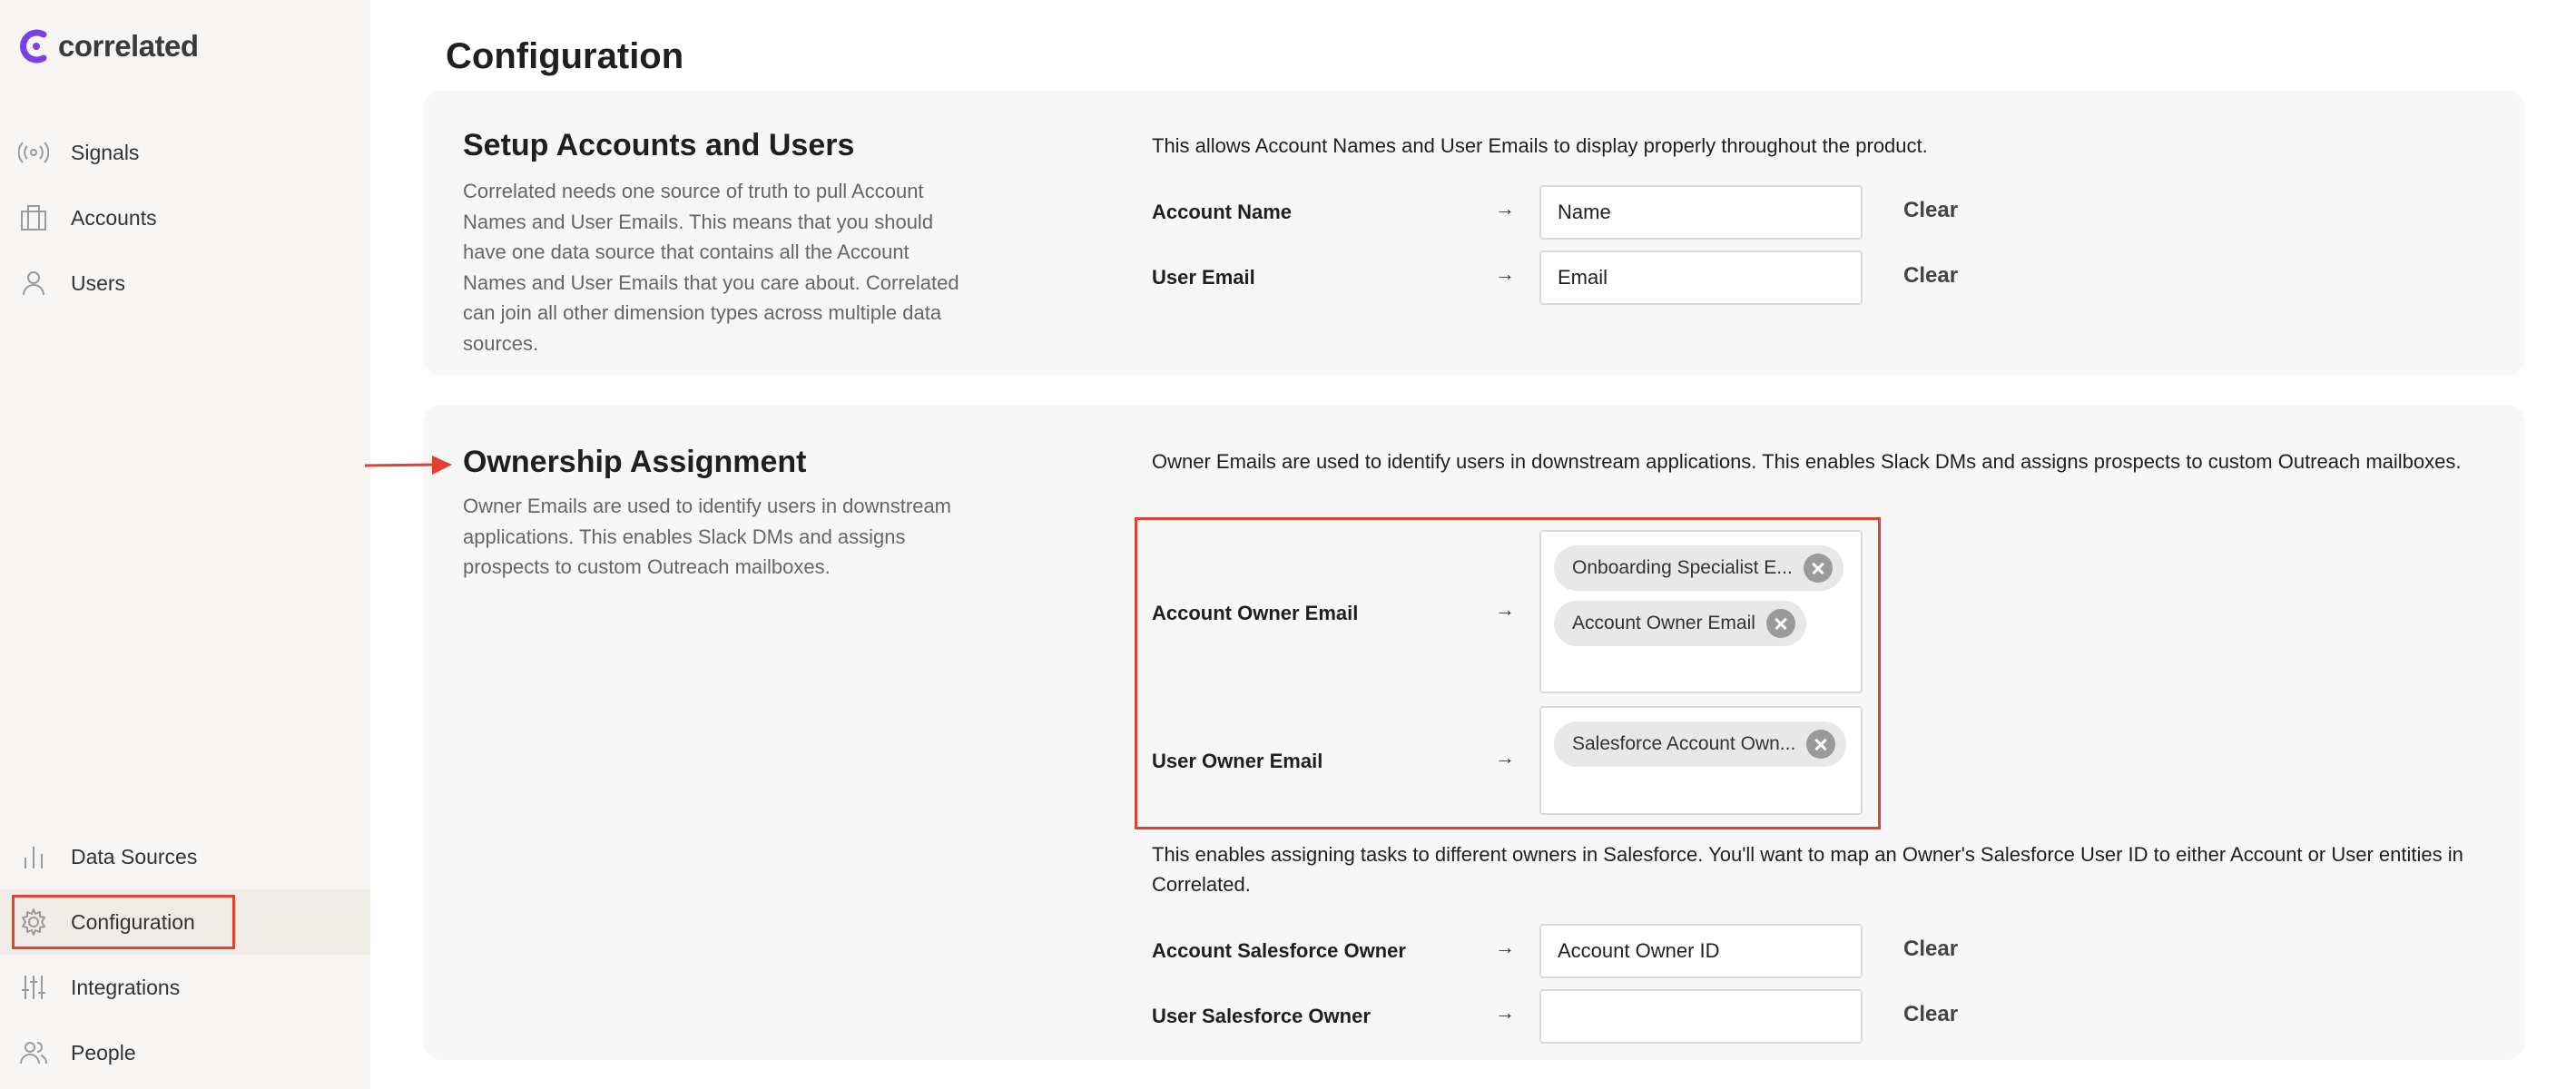 The height and width of the screenshot is (1089, 2576). Describe the element at coordinates (185, 1052) in the screenshot. I see `sidebar-item-people: People` at that location.